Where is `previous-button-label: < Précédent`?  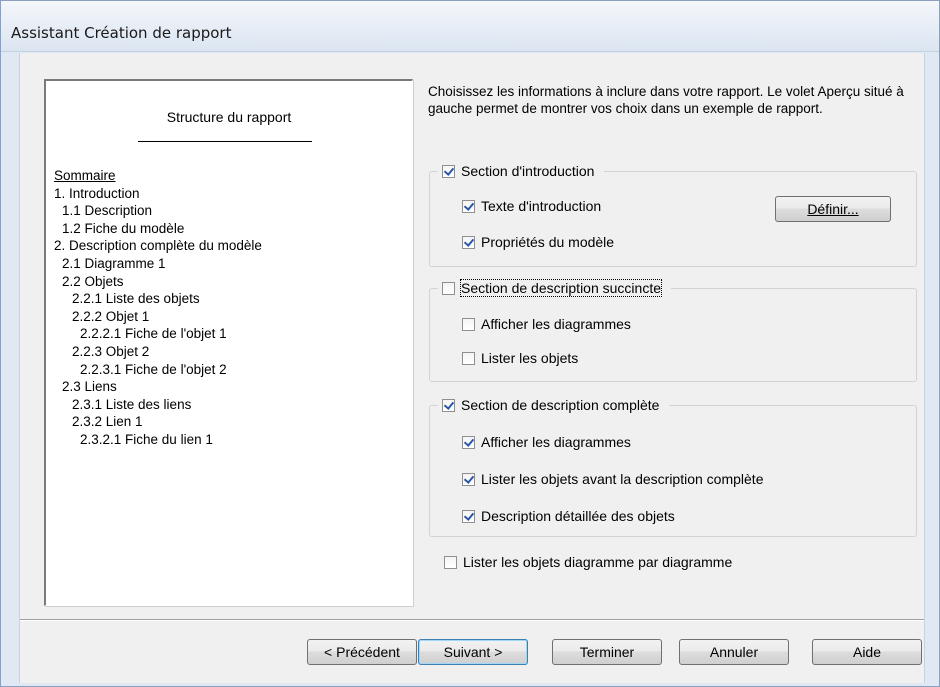
previous-button-label: < Précédent is located at coordinates (362, 652).